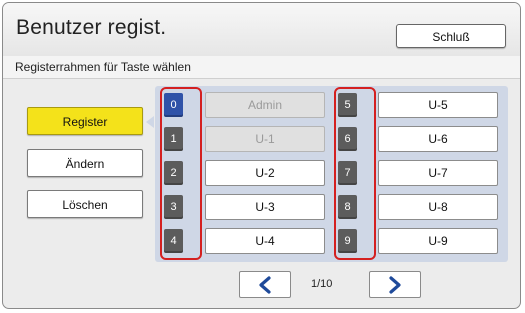  I want to click on chevron-right-icon, so click(395, 284).